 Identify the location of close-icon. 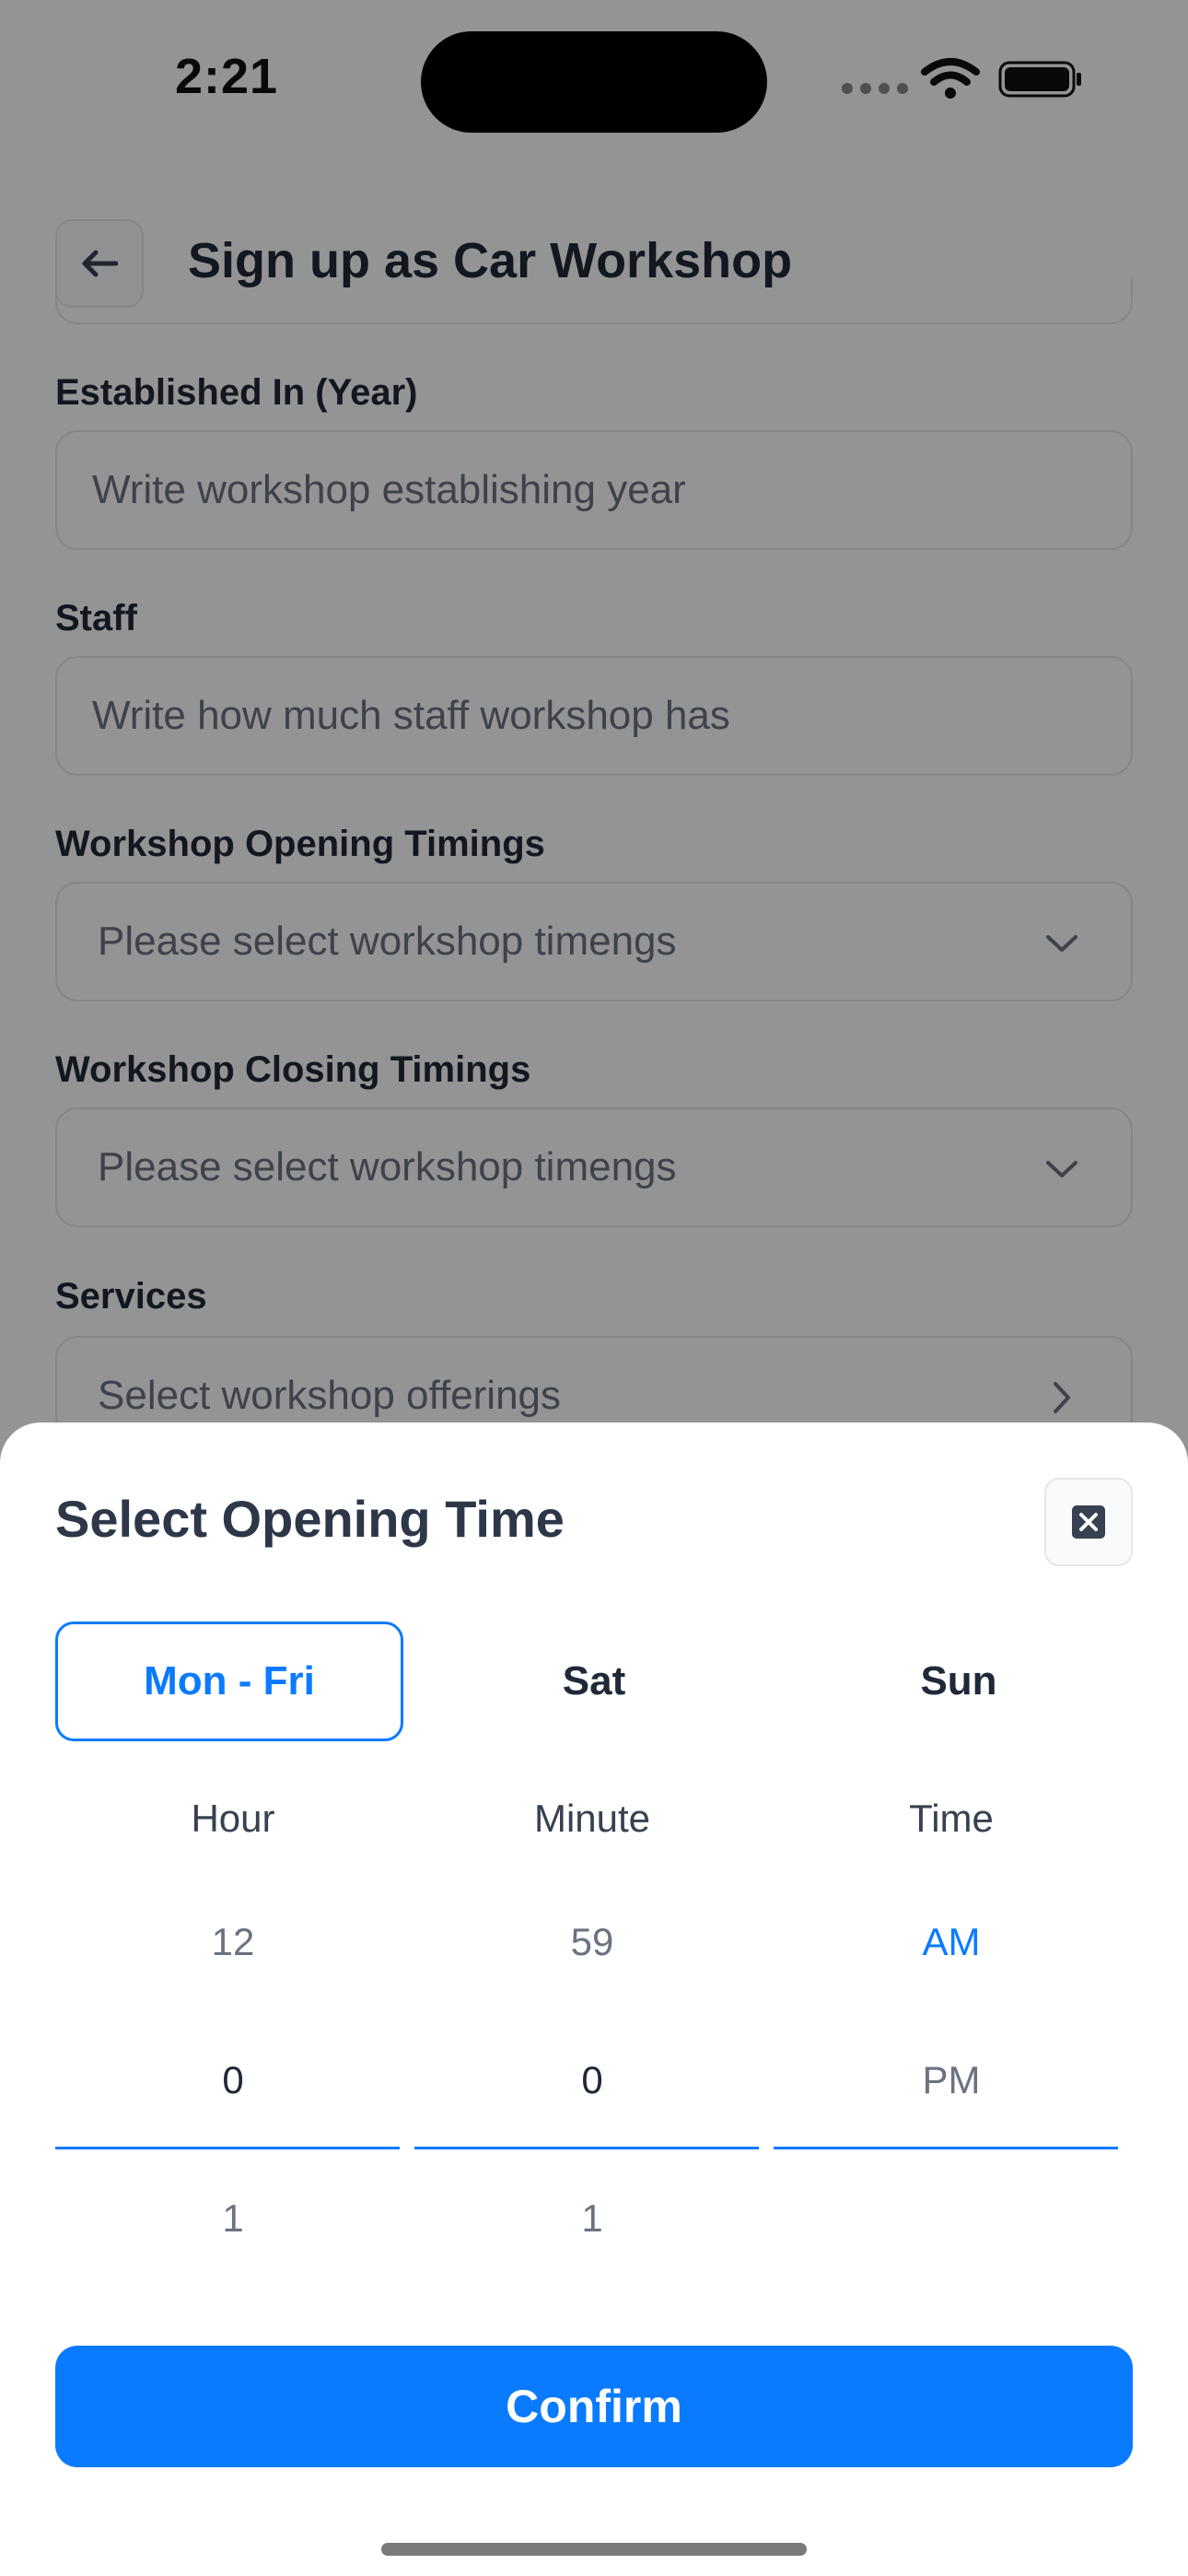
(1088, 1522).